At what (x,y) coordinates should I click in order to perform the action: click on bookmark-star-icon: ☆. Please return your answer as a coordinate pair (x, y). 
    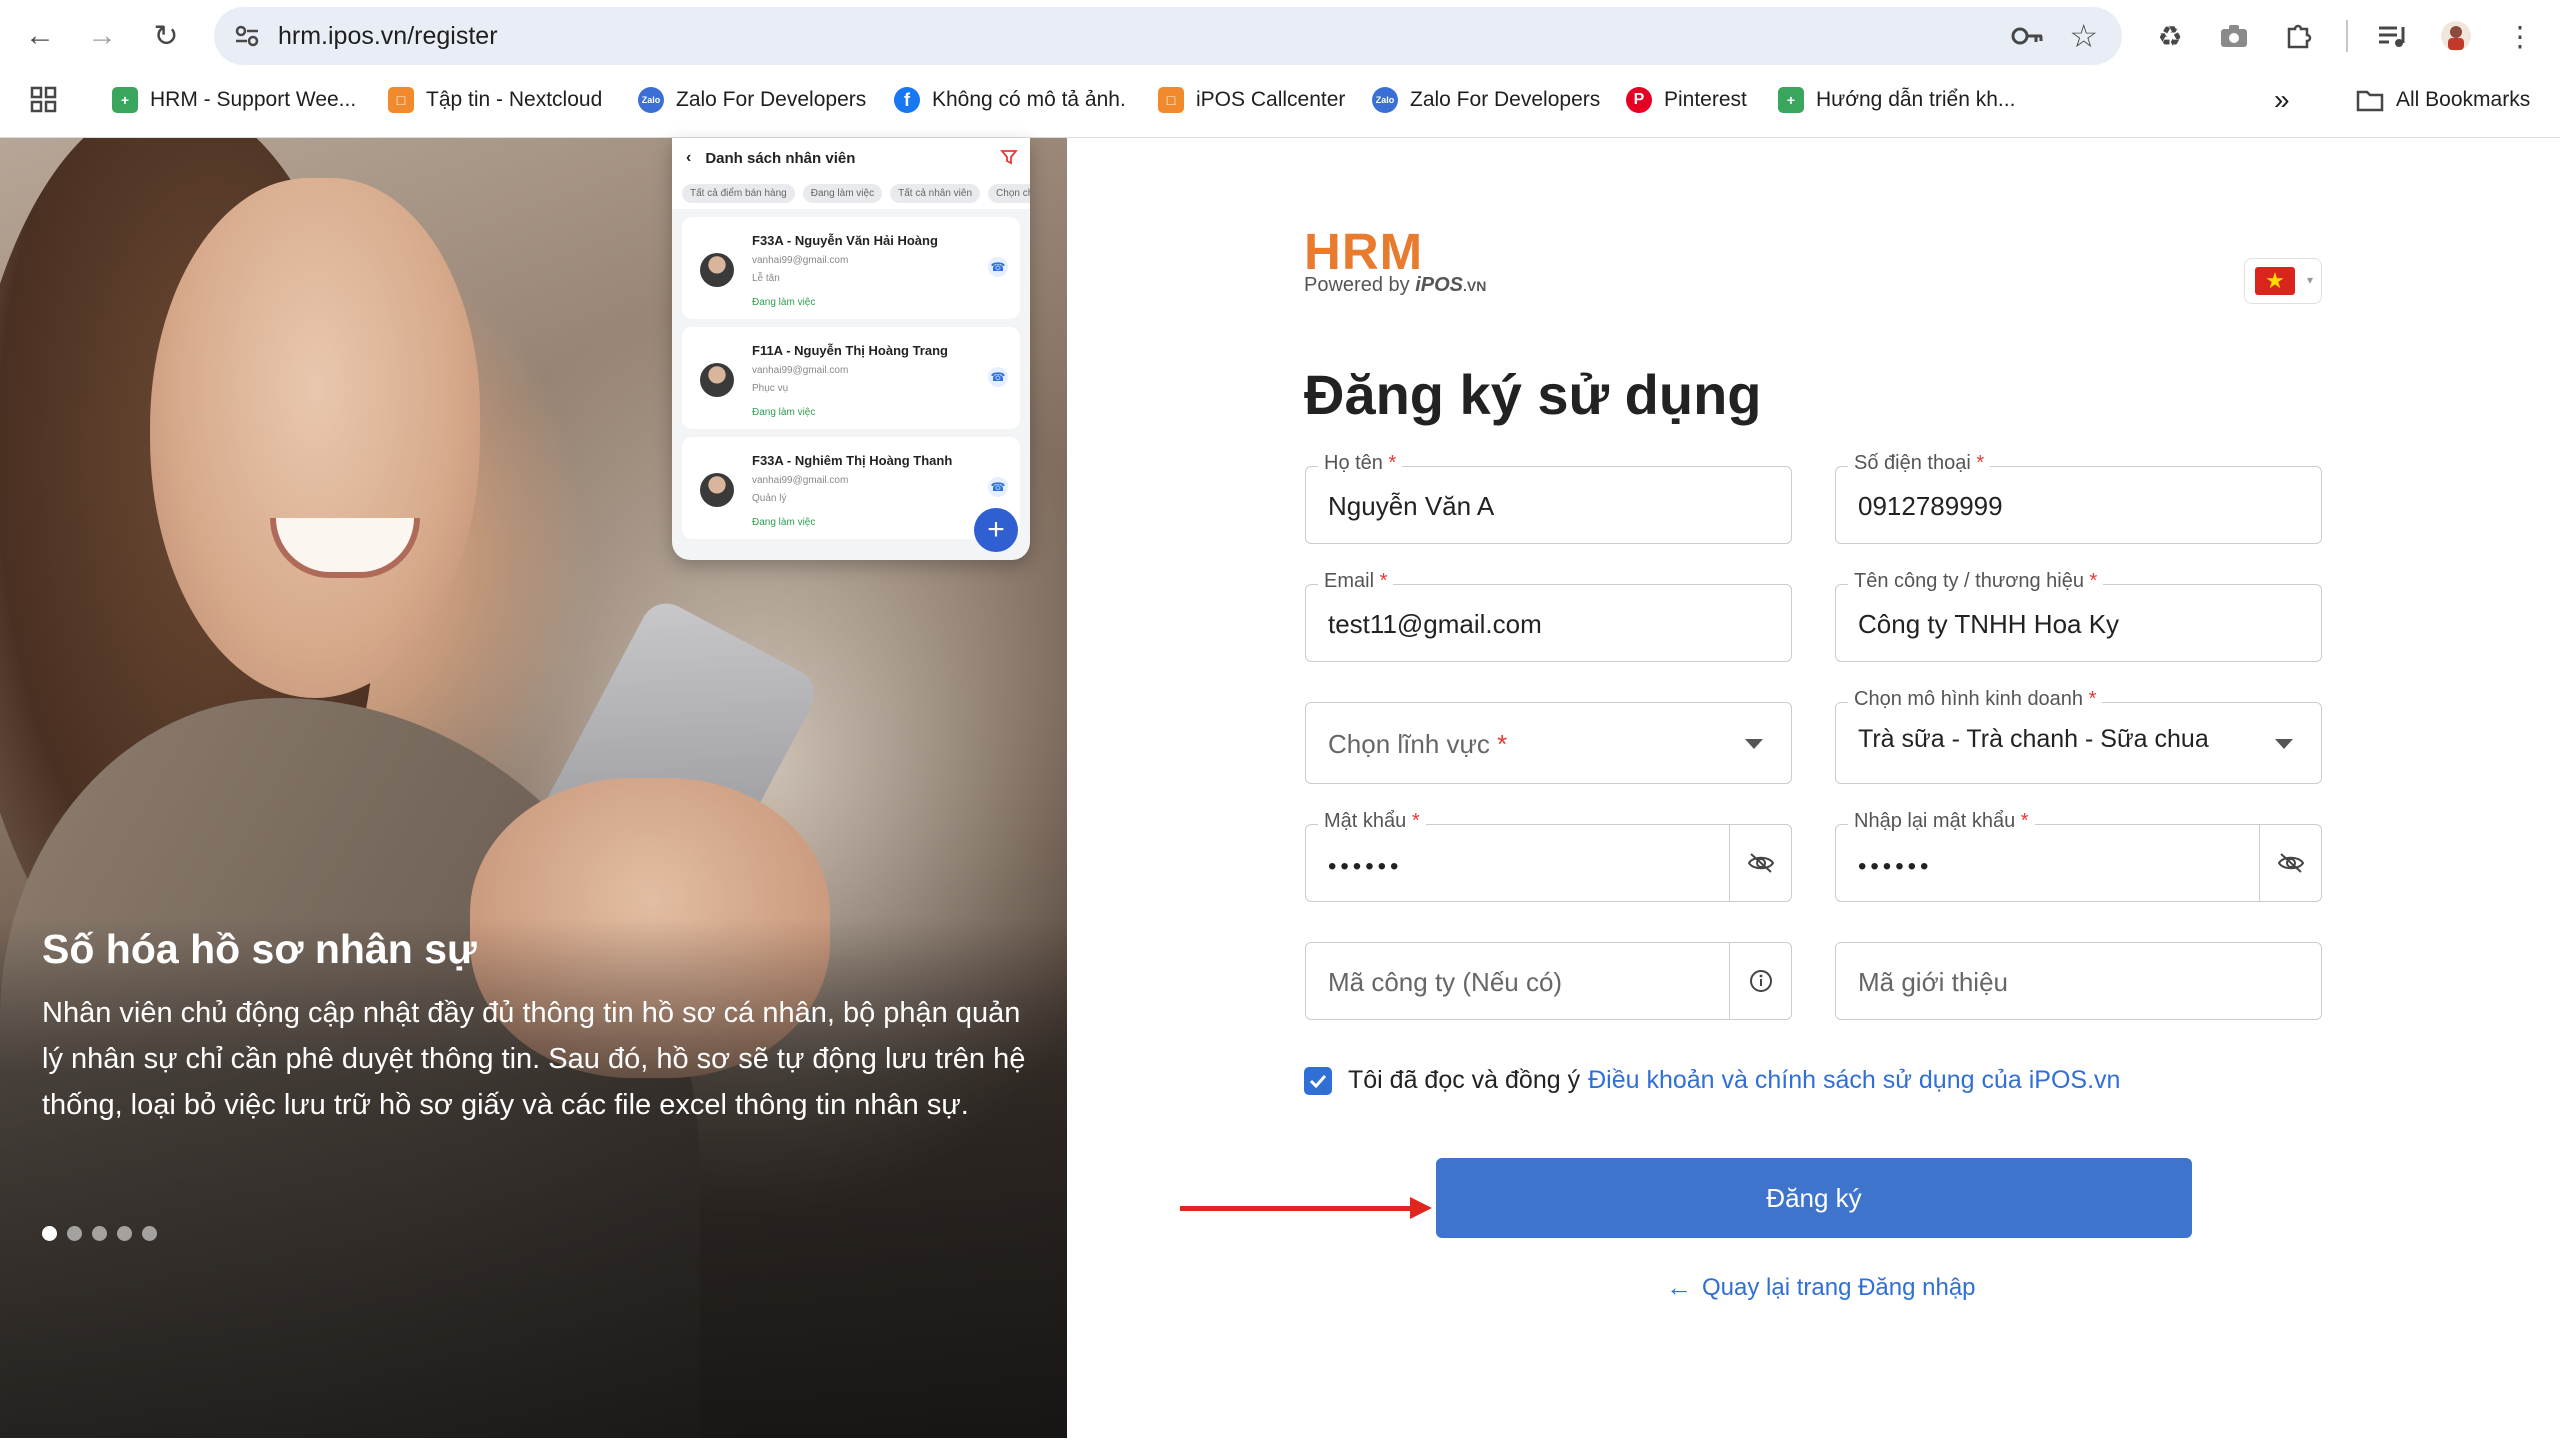
    Looking at the image, I should click on (2083, 36).